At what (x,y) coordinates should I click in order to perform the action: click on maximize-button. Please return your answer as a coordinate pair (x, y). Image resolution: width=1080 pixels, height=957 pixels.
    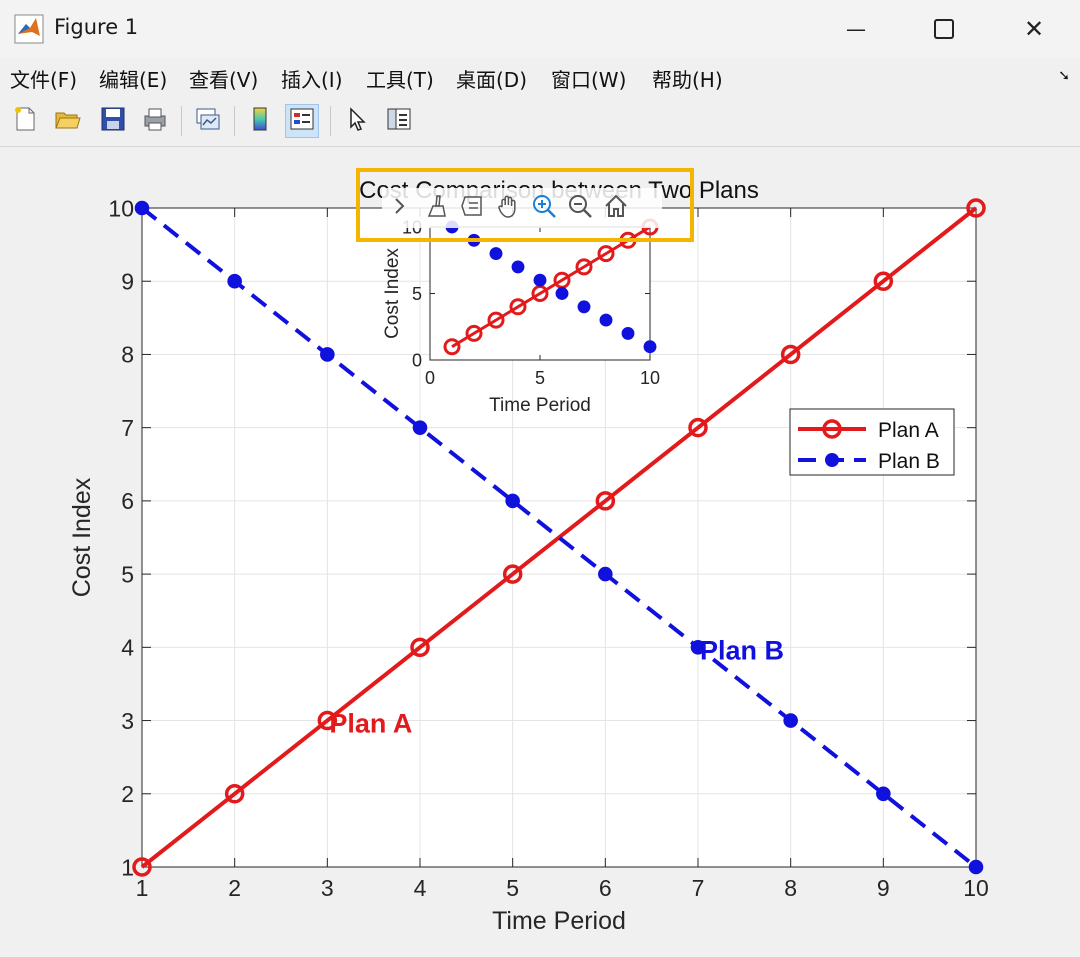
    Looking at the image, I should click on (944, 29).